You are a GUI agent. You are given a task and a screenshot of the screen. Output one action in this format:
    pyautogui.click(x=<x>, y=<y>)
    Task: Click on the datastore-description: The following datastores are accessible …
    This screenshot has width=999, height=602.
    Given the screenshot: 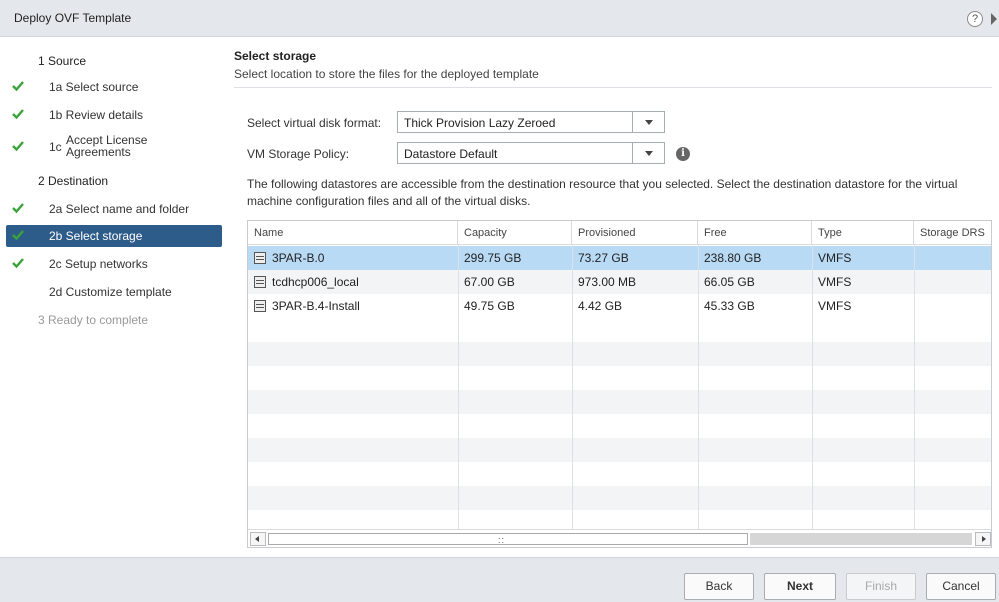 What is the action you would take?
    pyautogui.click(x=602, y=192)
    